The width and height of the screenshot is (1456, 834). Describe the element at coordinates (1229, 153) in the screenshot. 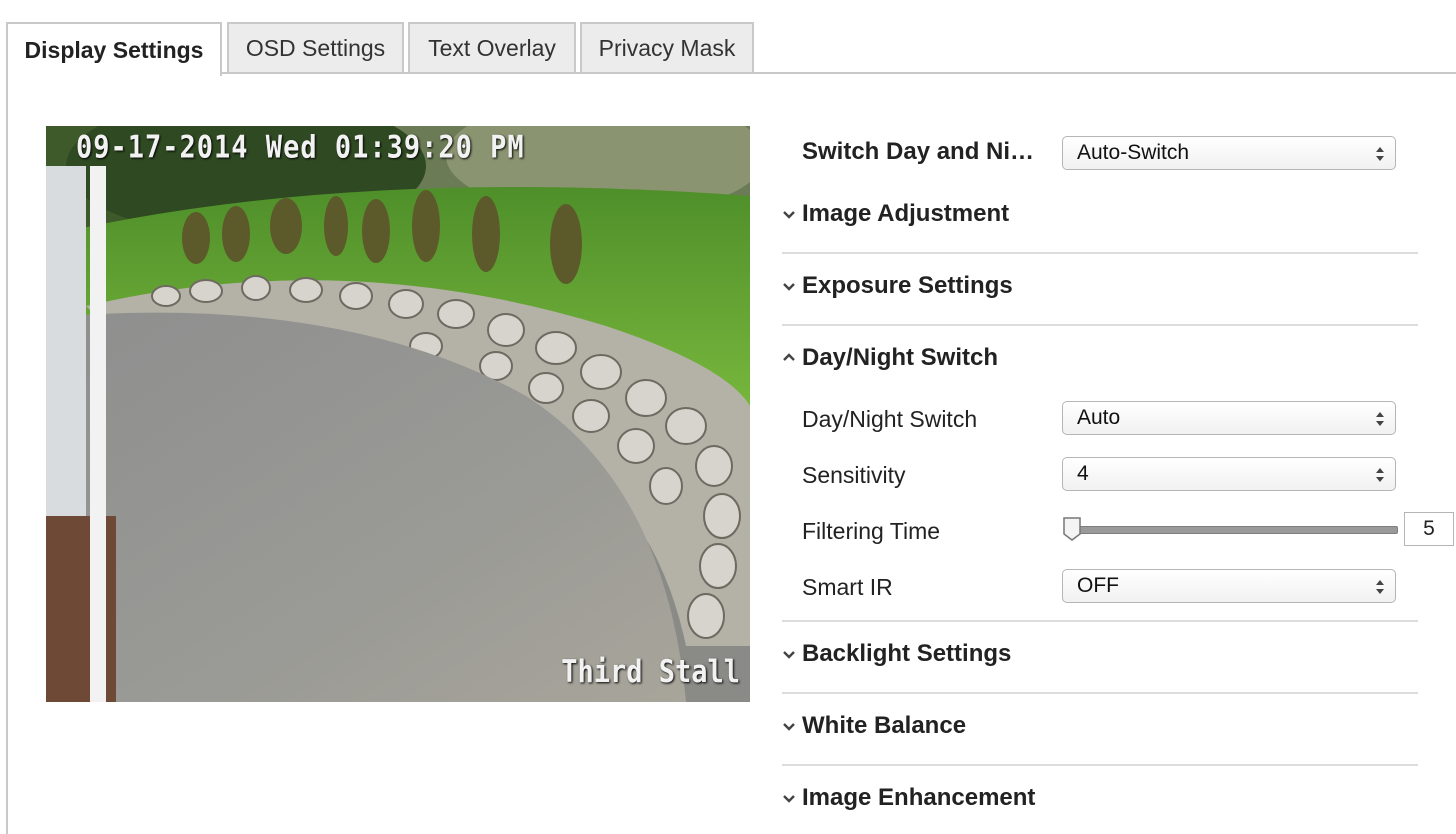

I see `switch-day-night-select: Auto-Switch` at that location.